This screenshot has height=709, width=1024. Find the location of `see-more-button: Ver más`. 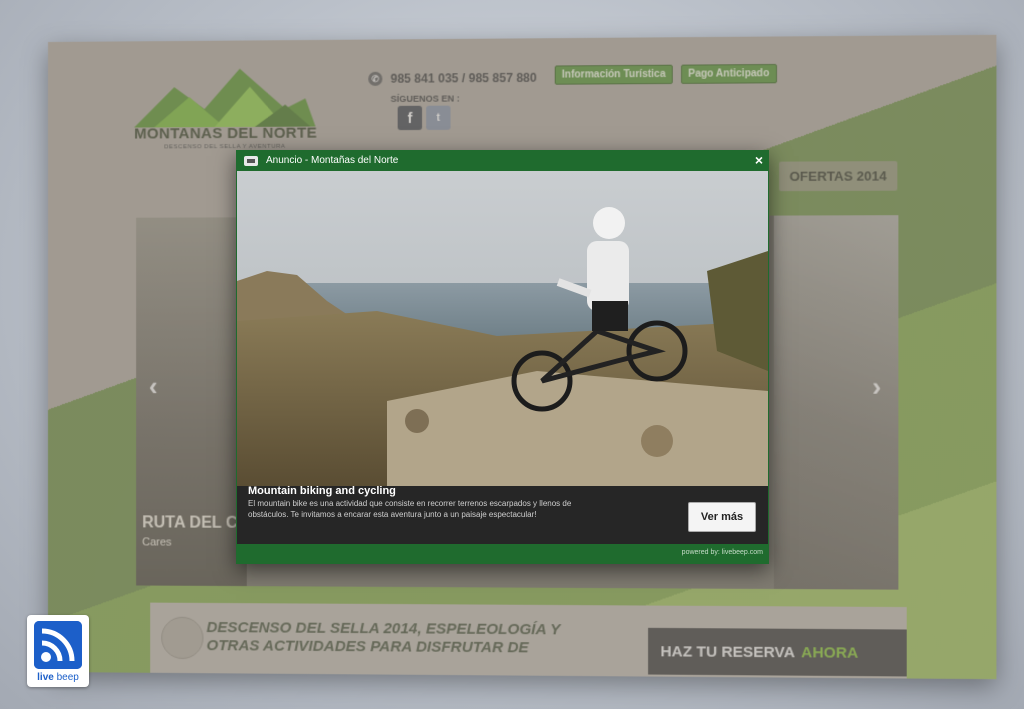

see-more-button: Ver más is located at coordinates (722, 517).